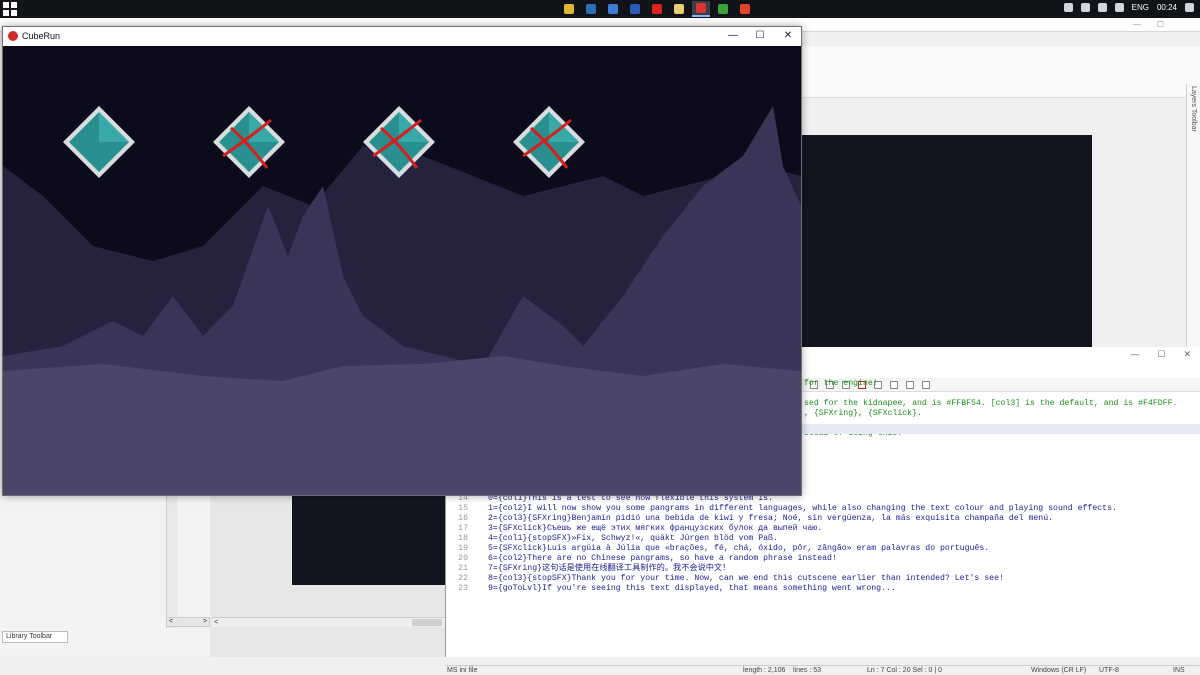  What do you see at coordinates (1189, 7) in the screenshot?
I see `notifications-icon` at bounding box center [1189, 7].